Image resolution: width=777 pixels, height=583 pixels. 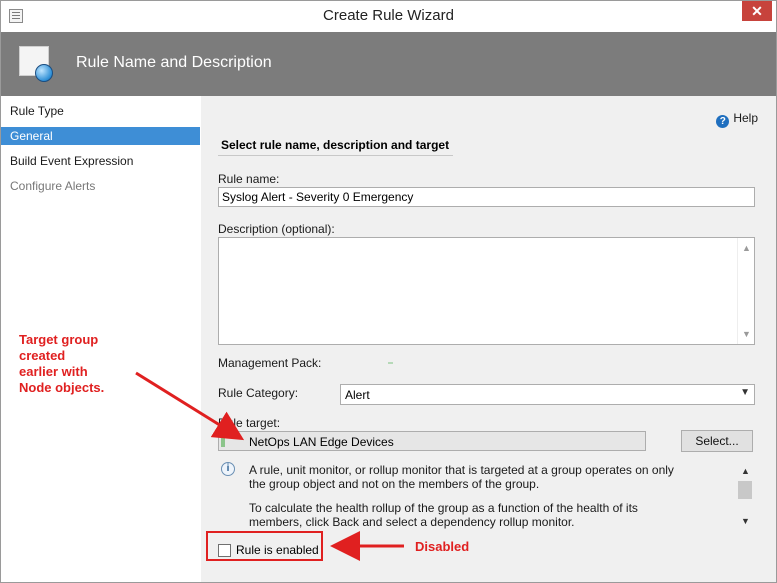 What do you see at coordinates (190, 406) in the screenshot?
I see `annotation-arrow-target` at bounding box center [190, 406].